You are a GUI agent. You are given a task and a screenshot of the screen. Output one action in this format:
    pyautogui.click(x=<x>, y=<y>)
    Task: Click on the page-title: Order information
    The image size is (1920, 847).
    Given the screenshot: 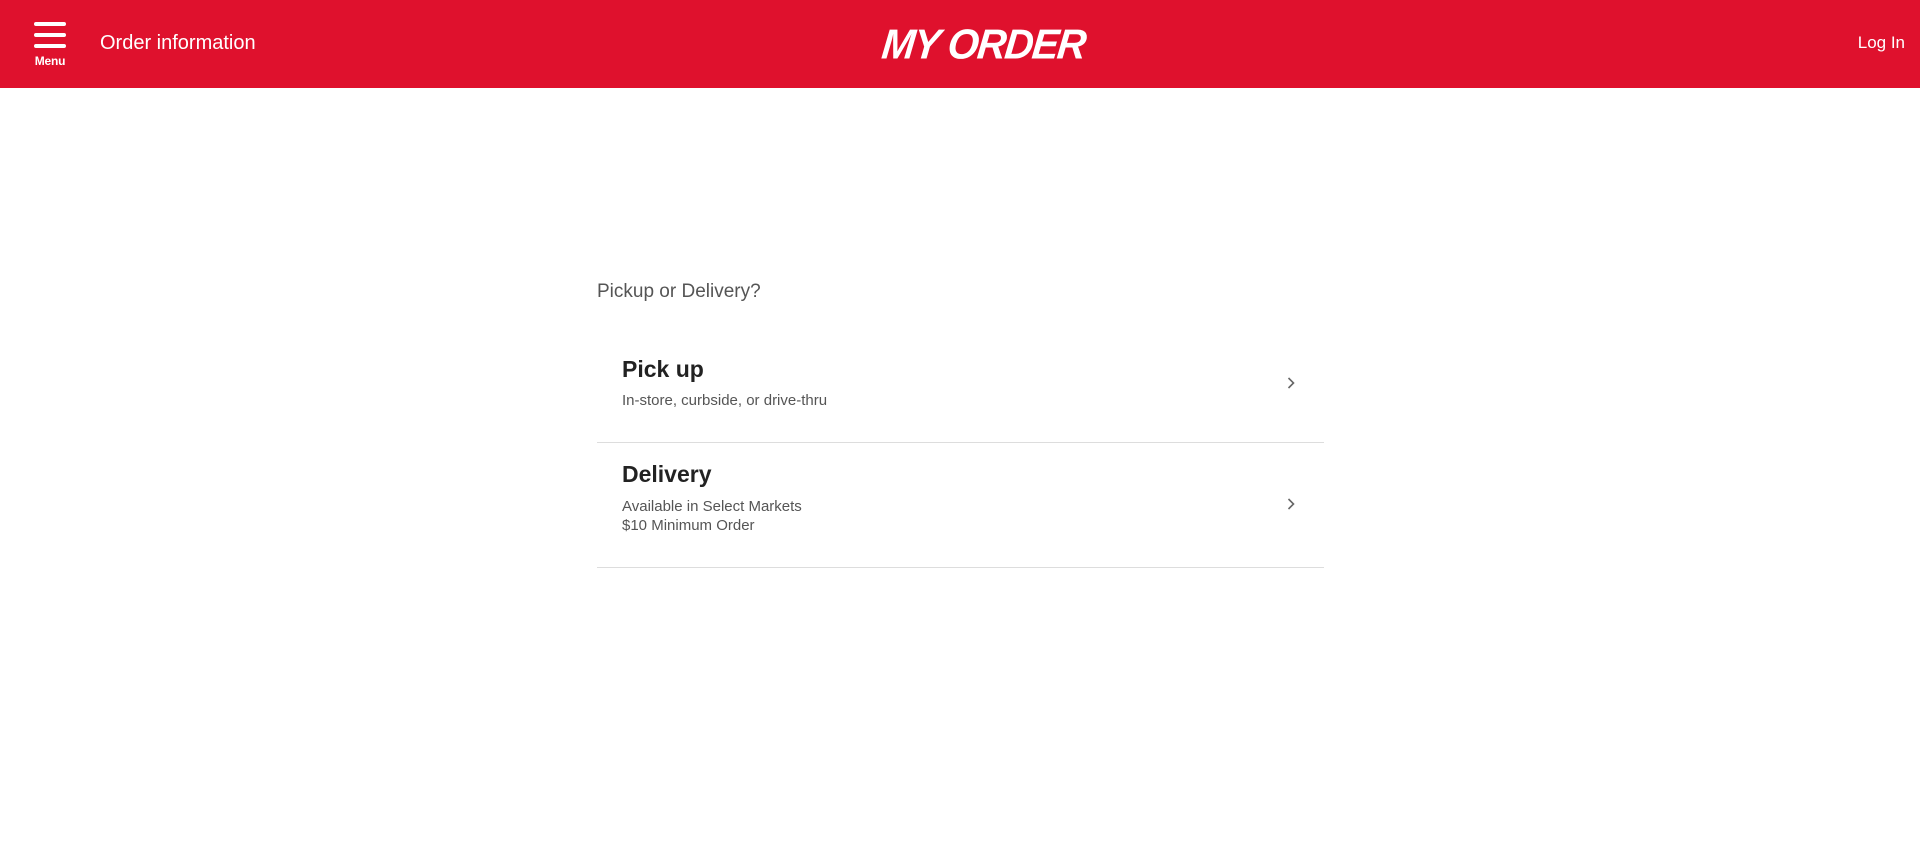 What is the action you would take?
    pyautogui.click(x=178, y=43)
    